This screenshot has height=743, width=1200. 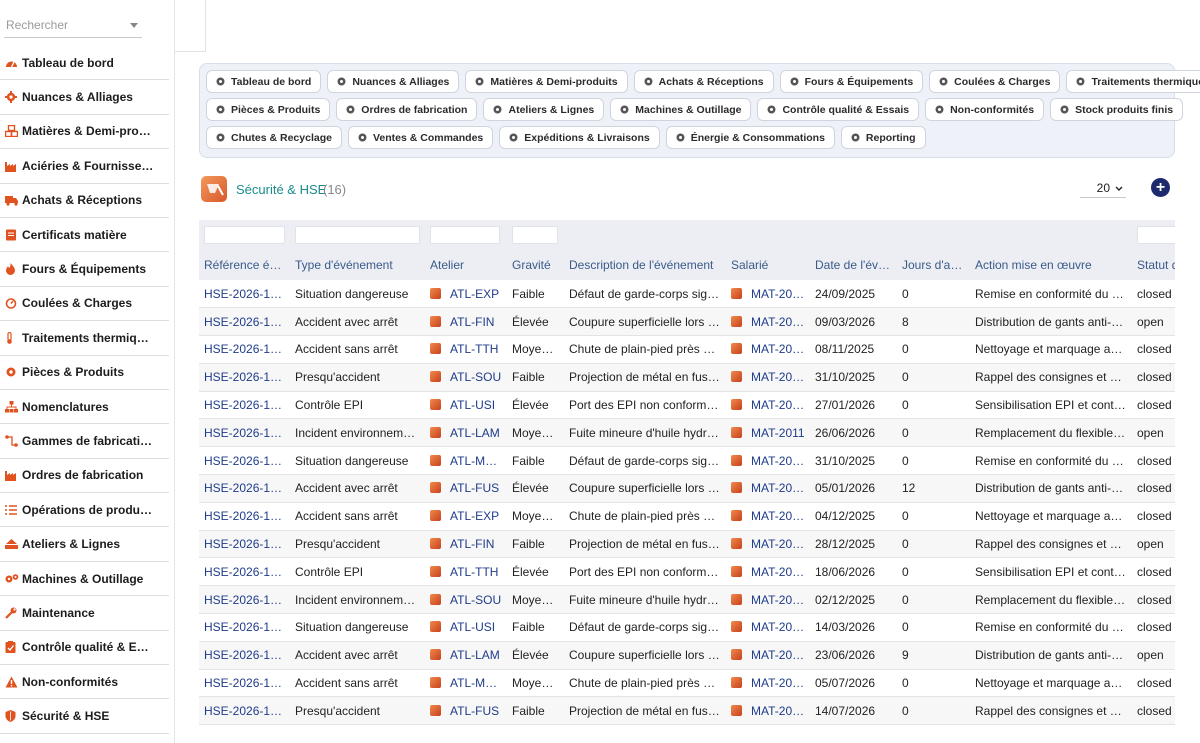 What do you see at coordinates (407, 109) in the screenshot?
I see `module-chip-ordres-de-fabrication: Ordres de fabrication` at bounding box center [407, 109].